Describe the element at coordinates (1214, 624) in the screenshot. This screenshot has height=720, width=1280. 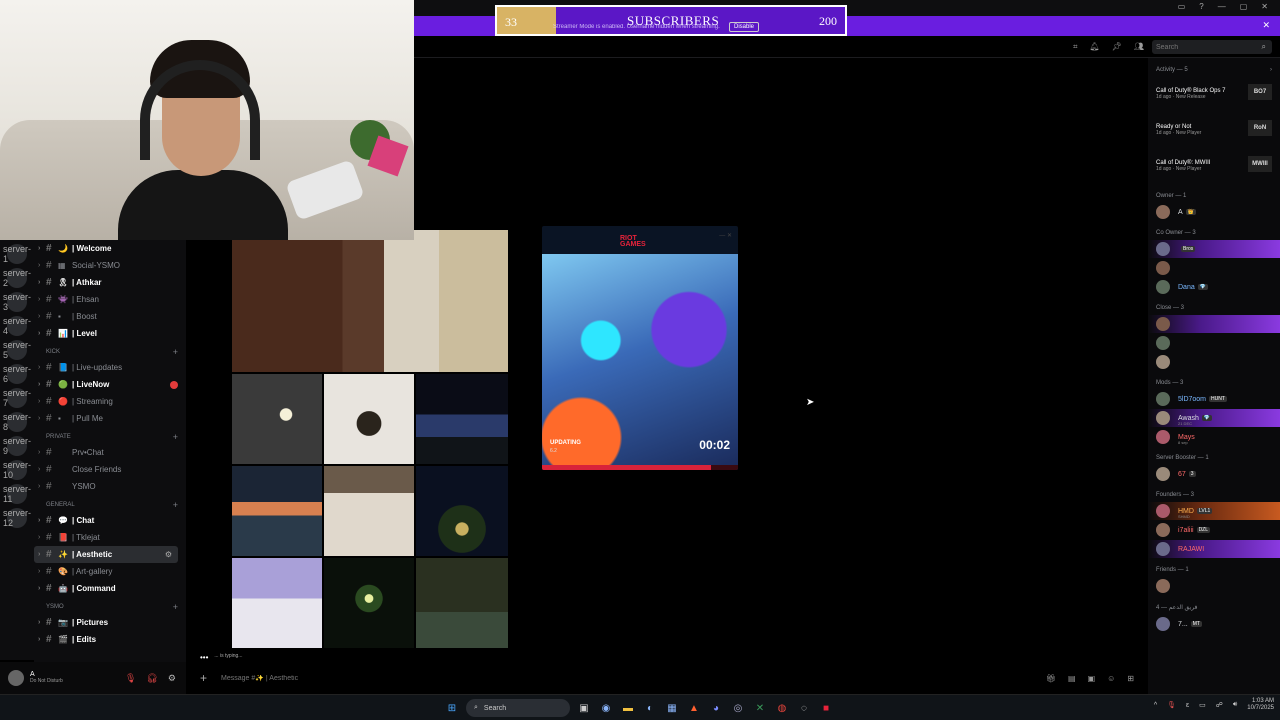
I see `member-row: 7... MT` at that location.